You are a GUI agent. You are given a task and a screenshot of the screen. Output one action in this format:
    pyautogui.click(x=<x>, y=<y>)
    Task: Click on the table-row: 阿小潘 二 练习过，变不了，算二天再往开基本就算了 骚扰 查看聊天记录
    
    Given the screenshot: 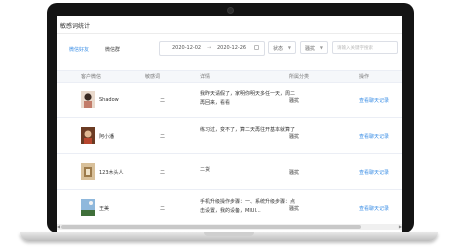 What is the action you would take?
    pyautogui.click(x=229, y=136)
    